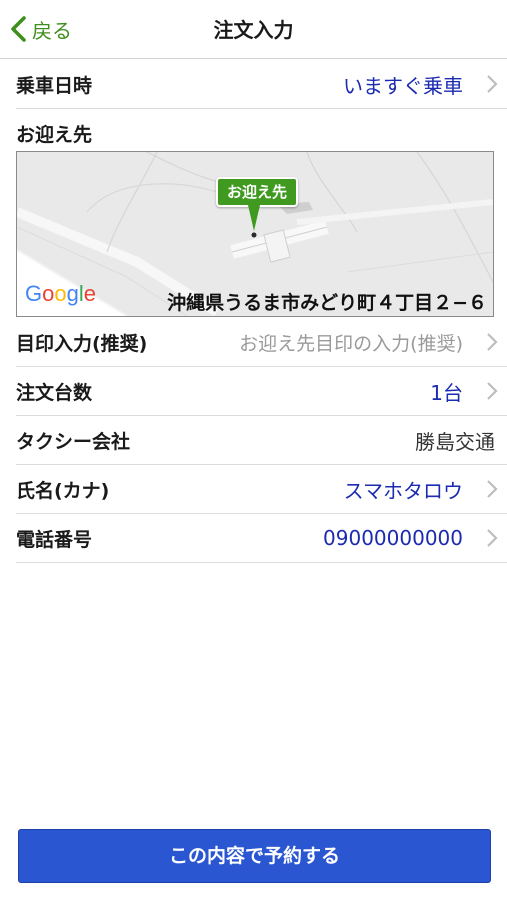  I want to click on count-label: 注文台数, so click(54, 392).